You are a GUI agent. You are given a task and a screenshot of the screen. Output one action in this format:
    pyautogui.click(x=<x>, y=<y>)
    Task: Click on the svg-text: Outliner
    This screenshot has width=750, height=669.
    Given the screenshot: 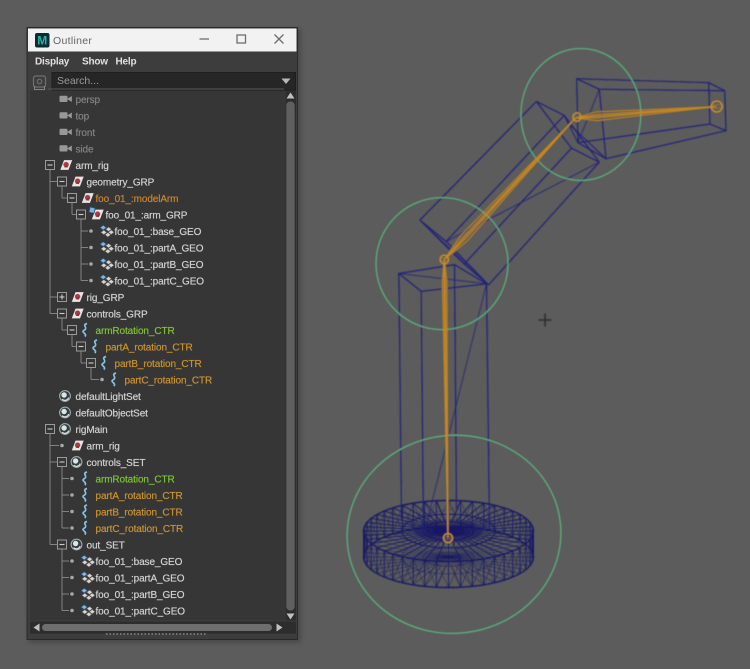 What is the action you would take?
    pyautogui.click(x=72, y=41)
    